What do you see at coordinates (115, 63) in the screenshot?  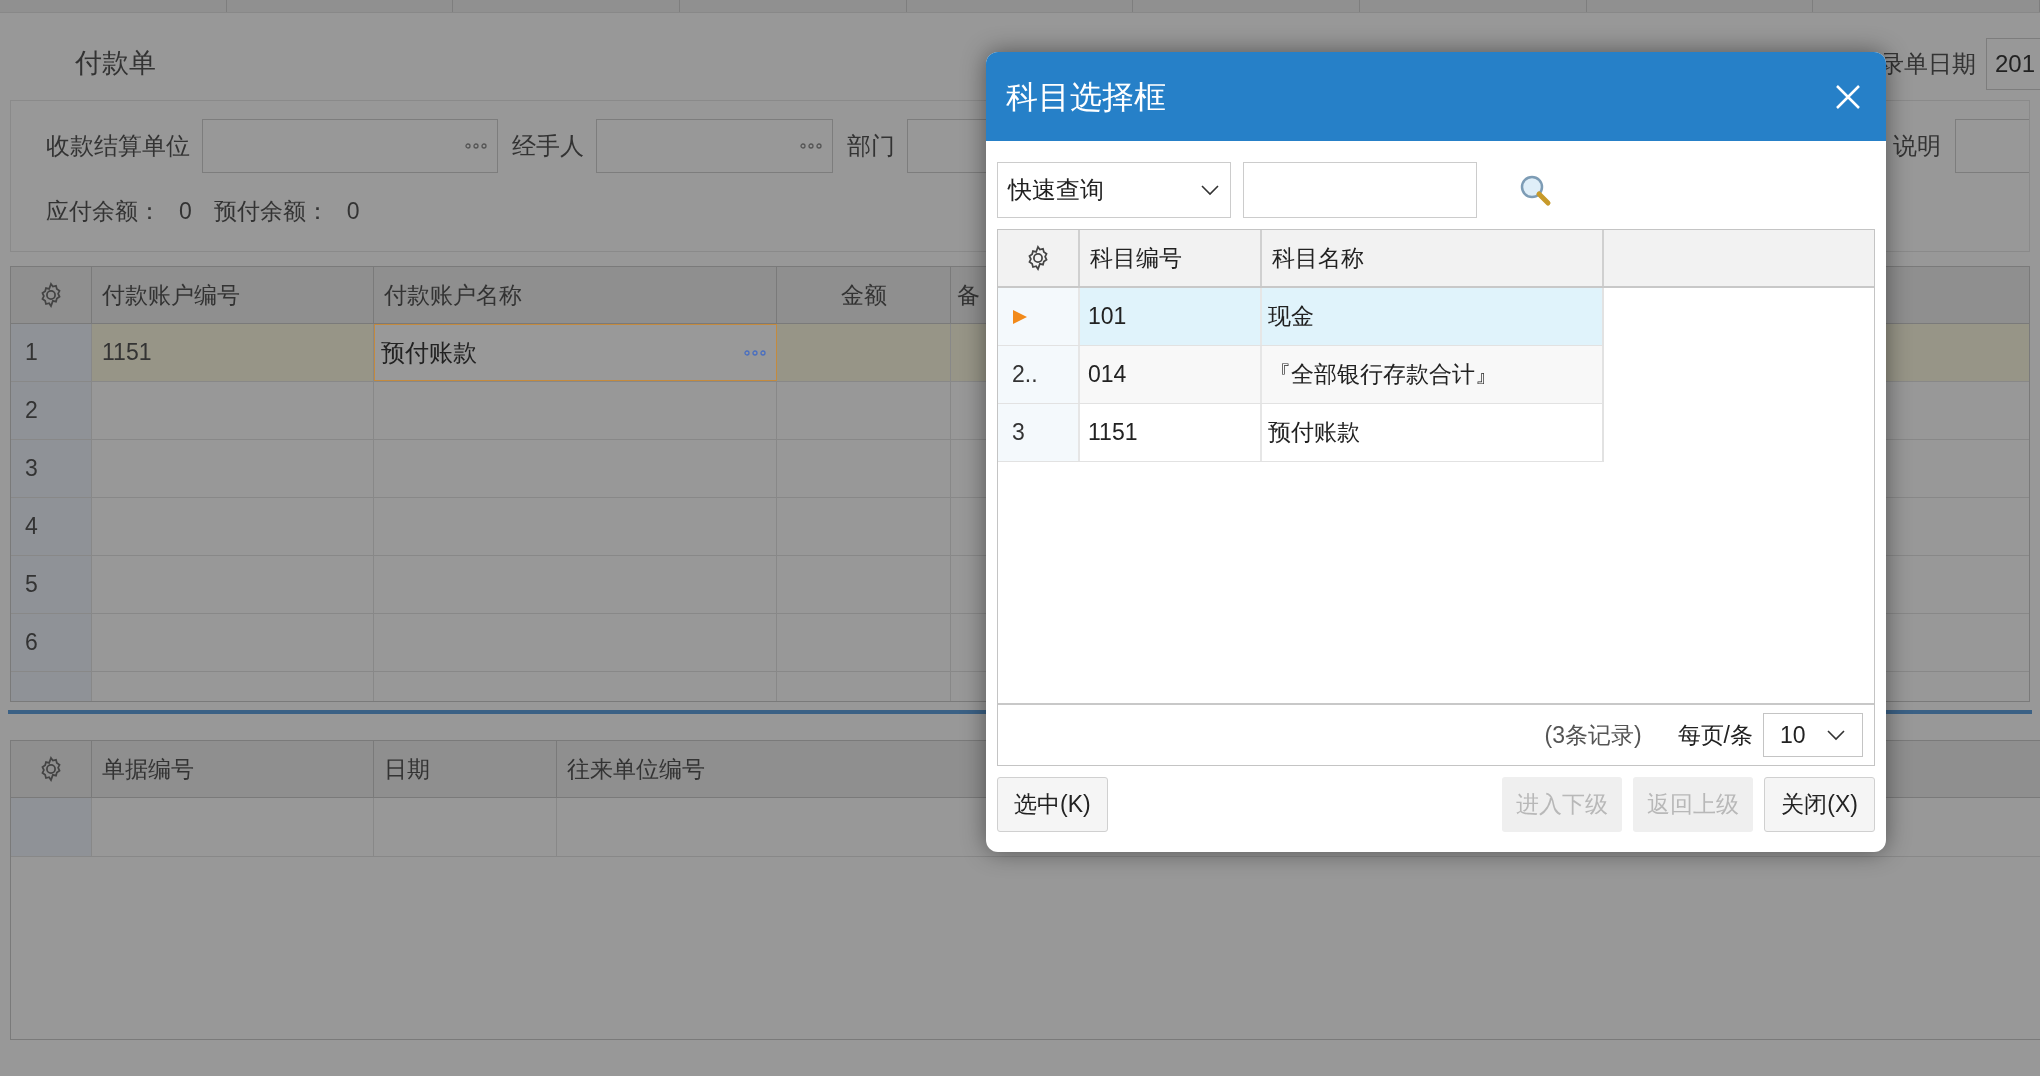 I see `page-title: 付款单` at bounding box center [115, 63].